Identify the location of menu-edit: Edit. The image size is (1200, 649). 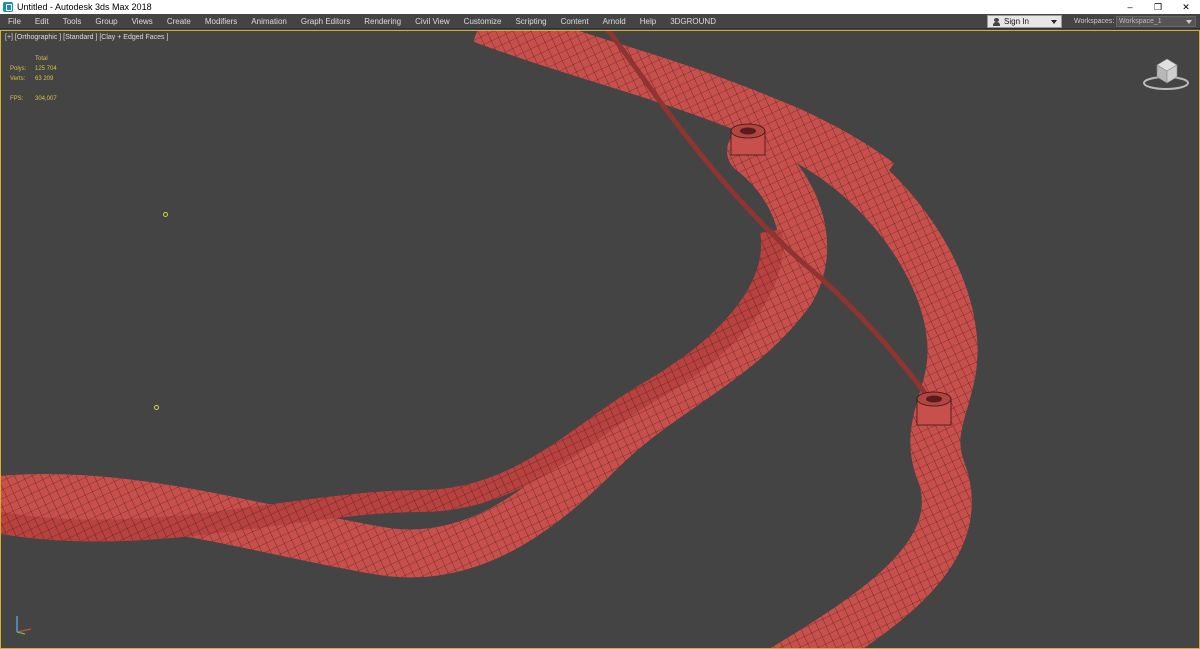
(42, 21).